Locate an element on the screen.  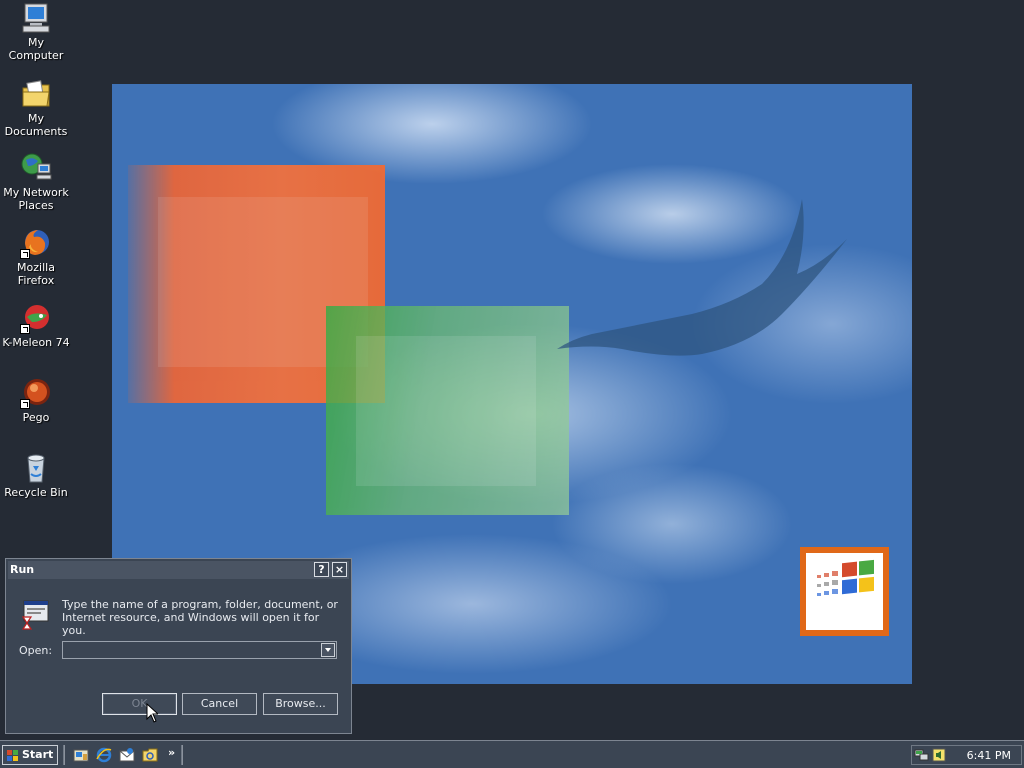
help-button: ? is located at coordinates (321, 569).